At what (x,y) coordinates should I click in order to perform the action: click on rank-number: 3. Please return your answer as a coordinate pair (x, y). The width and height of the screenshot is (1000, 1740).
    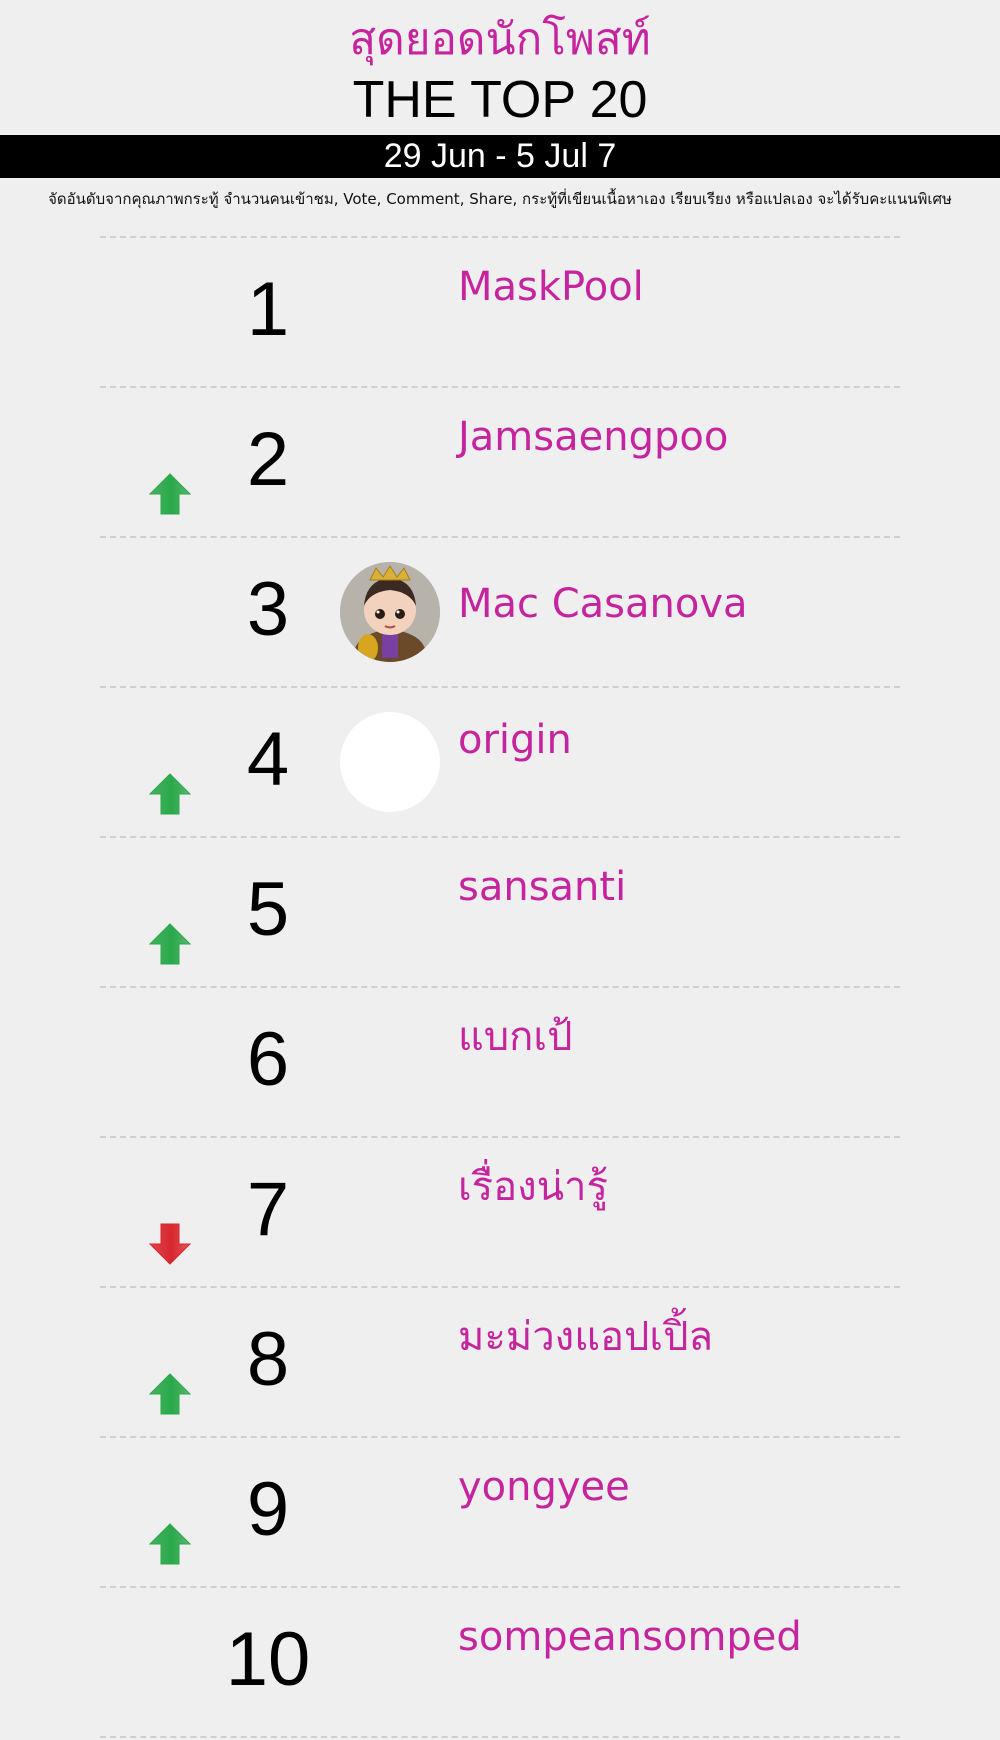
    Looking at the image, I should click on (268, 609).